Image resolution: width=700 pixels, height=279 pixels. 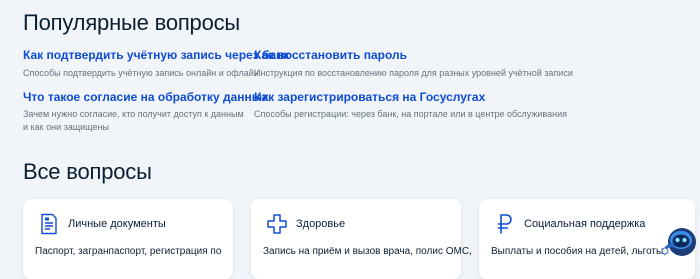 I want to click on ruble-icon, so click(x=504, y=224).